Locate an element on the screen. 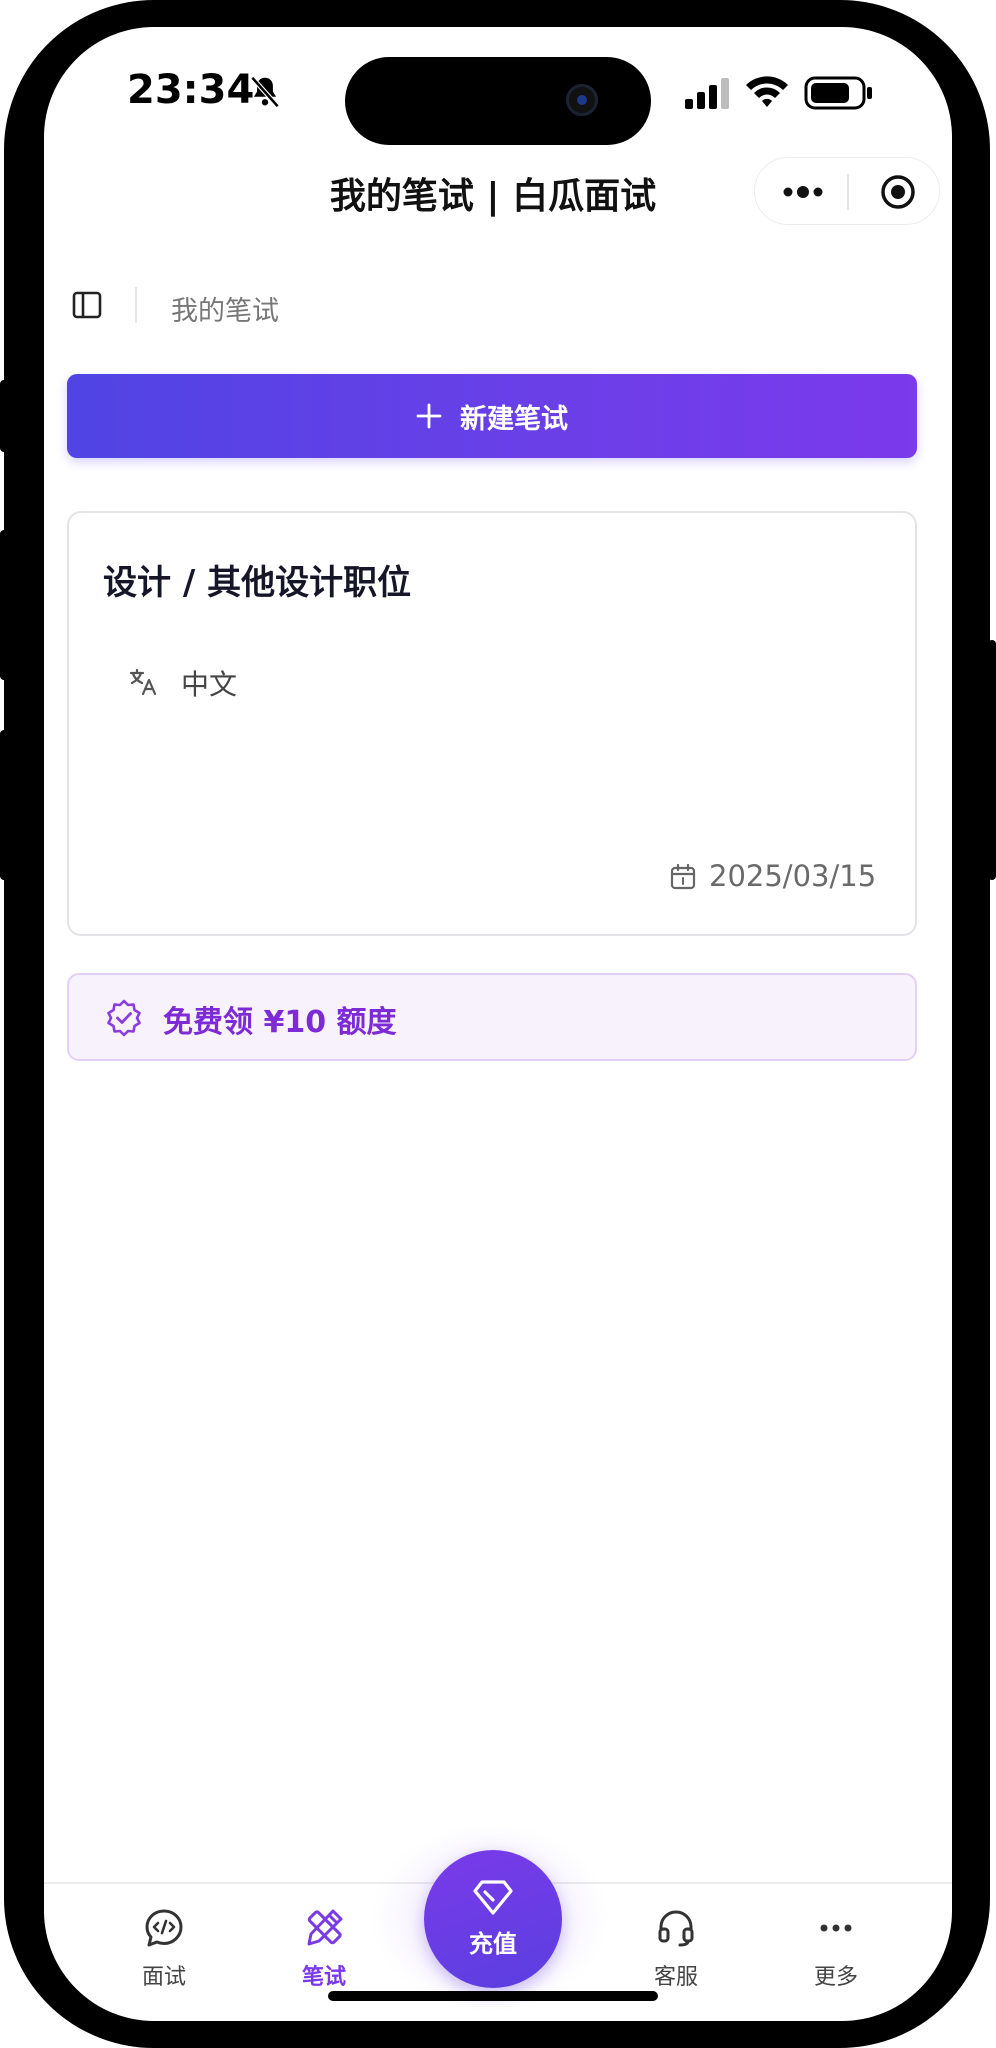  mini-program-capsule is located at coordinates (847, 191).